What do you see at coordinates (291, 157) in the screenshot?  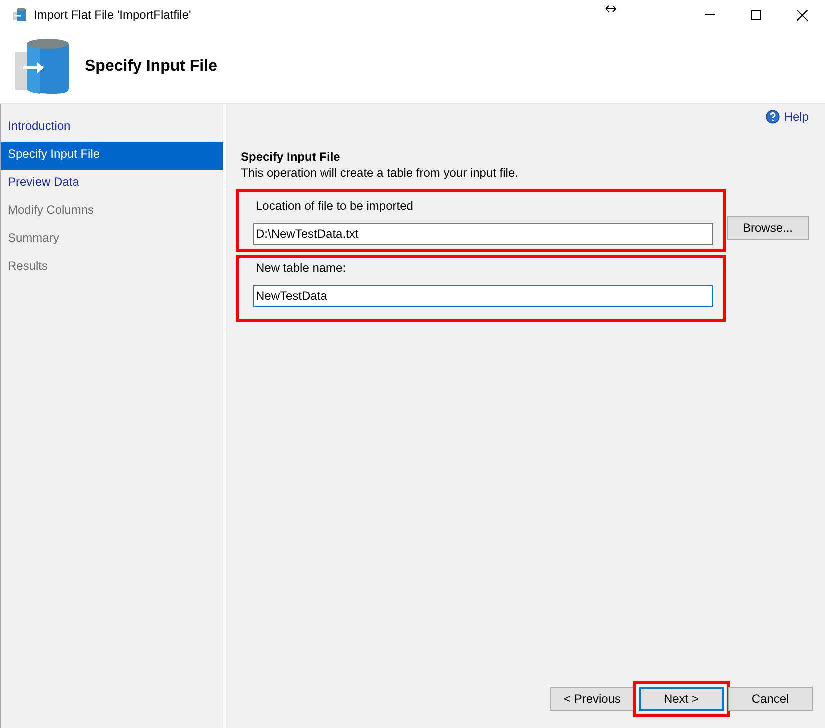 I see `section-title: Specify Input File` at bounding box center [291, 157].